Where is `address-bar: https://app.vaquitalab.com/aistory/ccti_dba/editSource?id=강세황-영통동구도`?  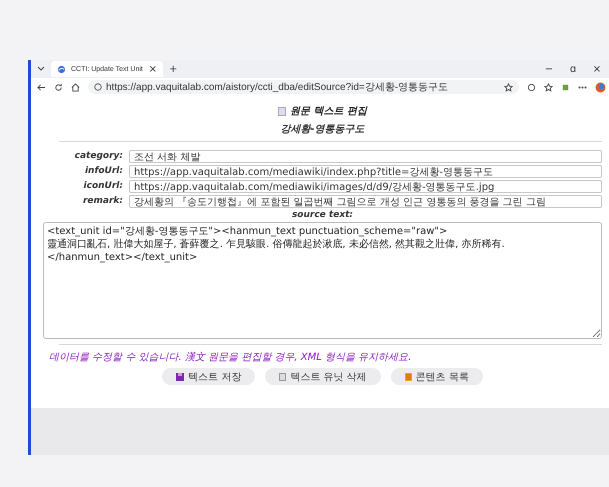 address-bar: https://app.vaquitalab.com/aistory/ccti_dba/editSource?id=강세황-영통동구도 is located at coordinates (303, 87).